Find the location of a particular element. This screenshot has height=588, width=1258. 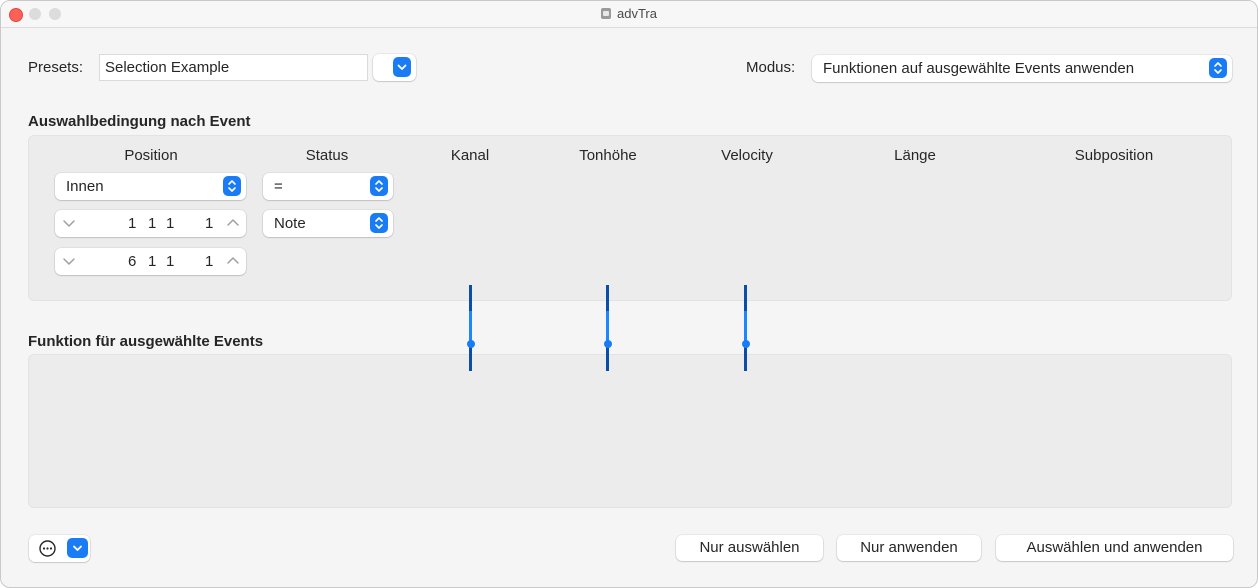

position-to-stepper: 6 1 1 1 is located at coordinates (150, 261).